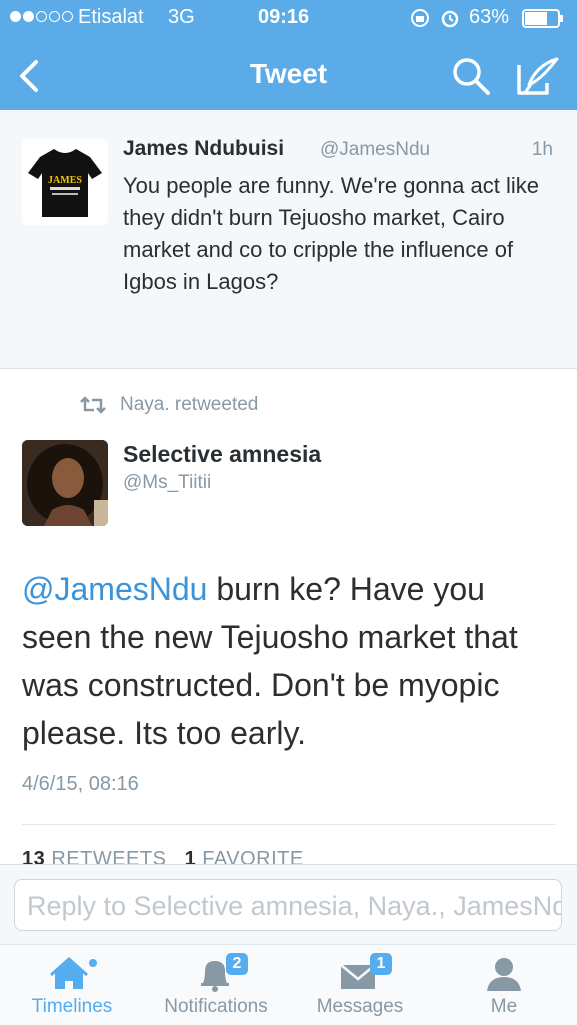 This screenshot has height=1025, width=577. What do you see at coordinates (216, 985) in the screenshot?
I see `tab-notifications: 2 Notifications` at bounding box center [216, 985].